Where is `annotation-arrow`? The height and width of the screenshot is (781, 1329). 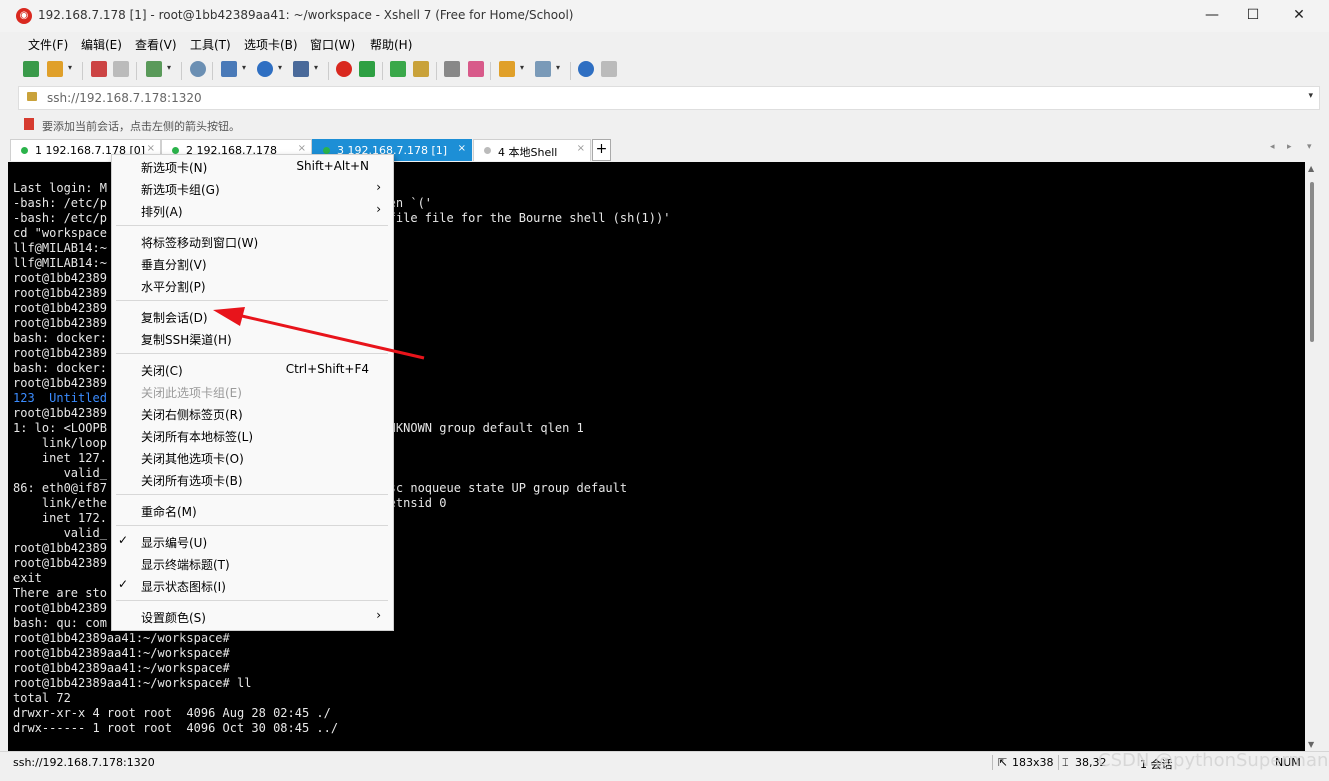
annotation-arrow is located at coordinates (319, 333).